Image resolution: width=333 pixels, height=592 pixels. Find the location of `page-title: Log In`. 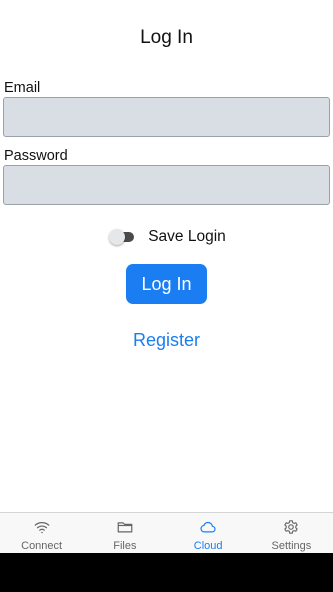

page-title: Log In is located at coordinates (166, 37).